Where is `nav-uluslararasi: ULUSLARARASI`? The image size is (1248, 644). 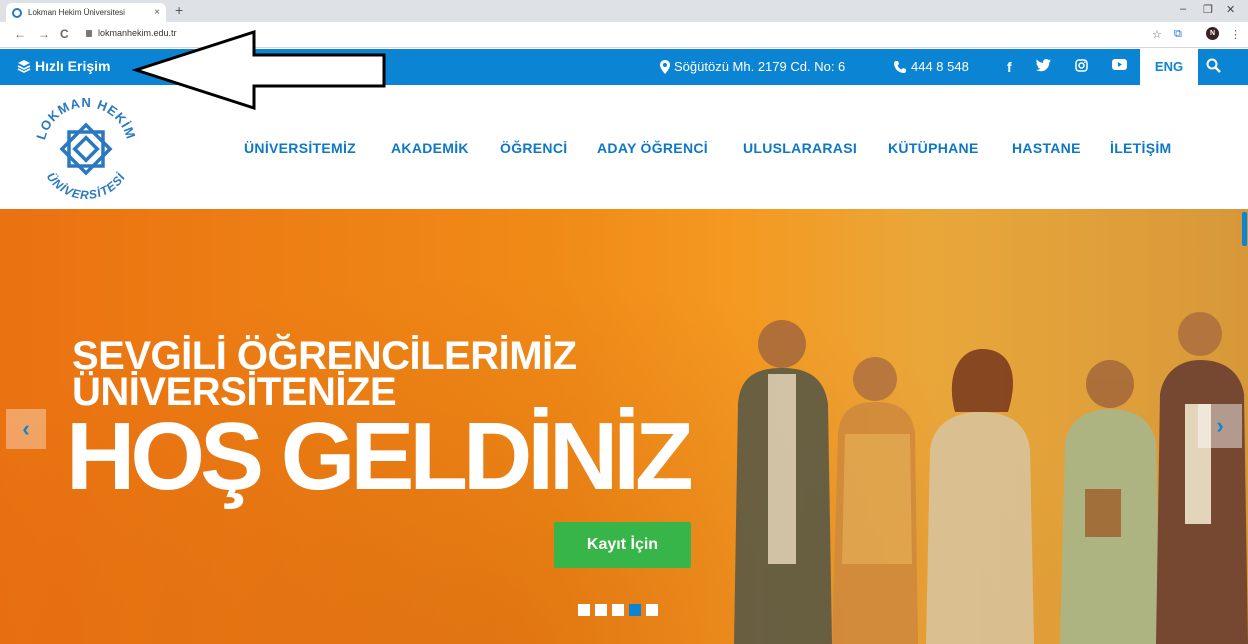
nav-uluslararasi: ULUSLARARASI is located at coordinates (800, 148).